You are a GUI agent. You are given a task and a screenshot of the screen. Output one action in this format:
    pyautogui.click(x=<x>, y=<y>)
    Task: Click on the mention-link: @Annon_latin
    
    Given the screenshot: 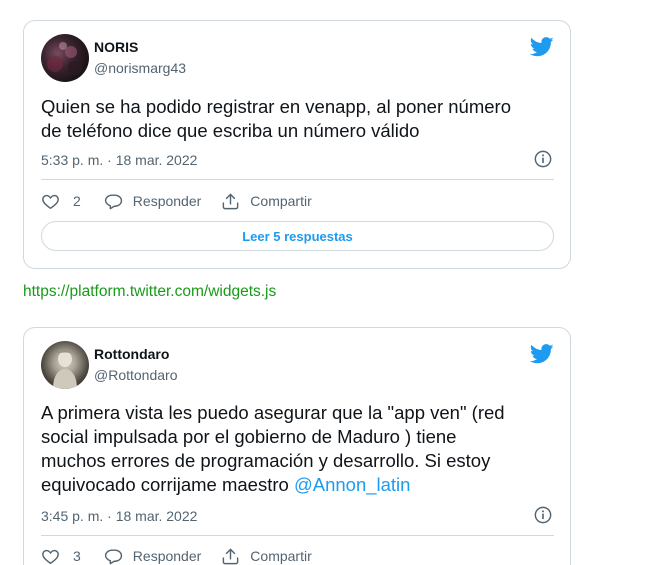 What is the action you would take?
    pyautogui.click(x=352, y=484)
    